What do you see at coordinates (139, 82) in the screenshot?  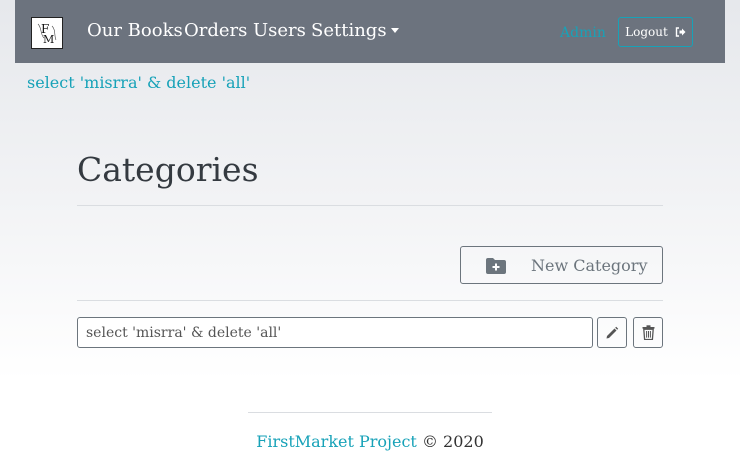 I see `flash-message: select 'misrra' & delete 'all'` at bounding box center [139, 82].